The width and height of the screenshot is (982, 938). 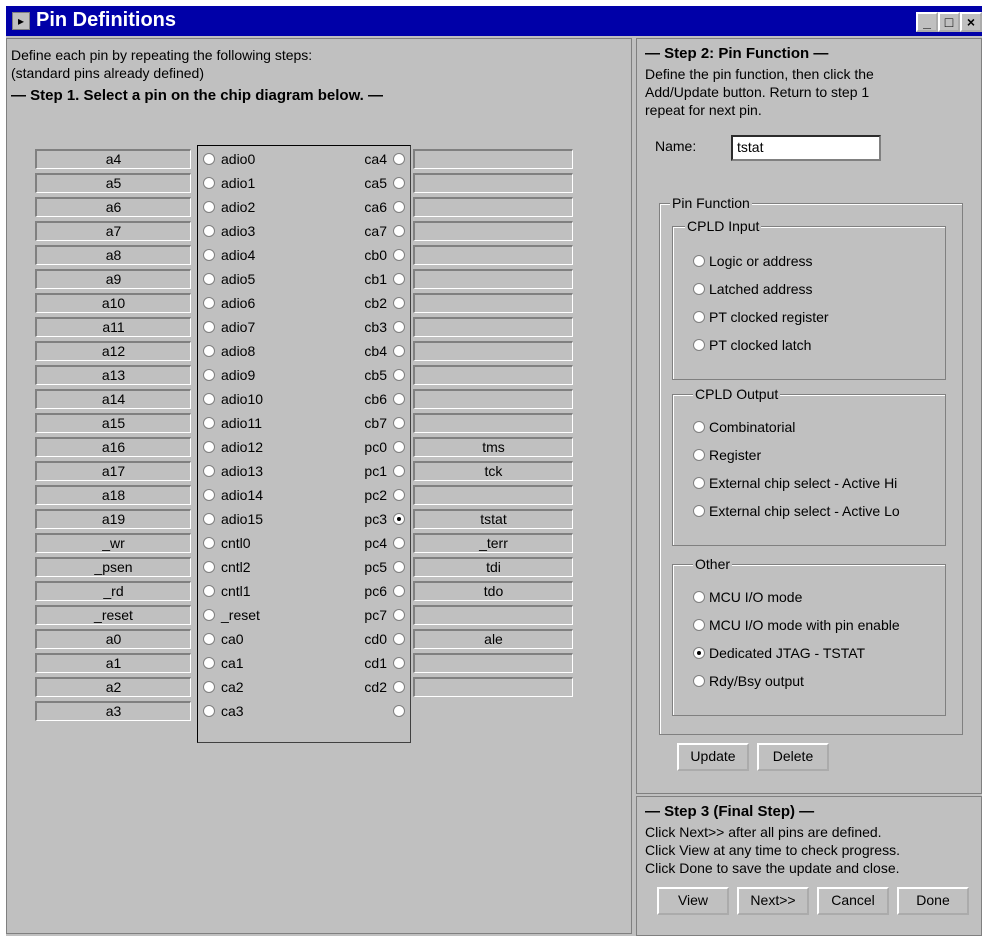 I want to click on pin-function-option: PT clocked register, so click(x=761, y=317).